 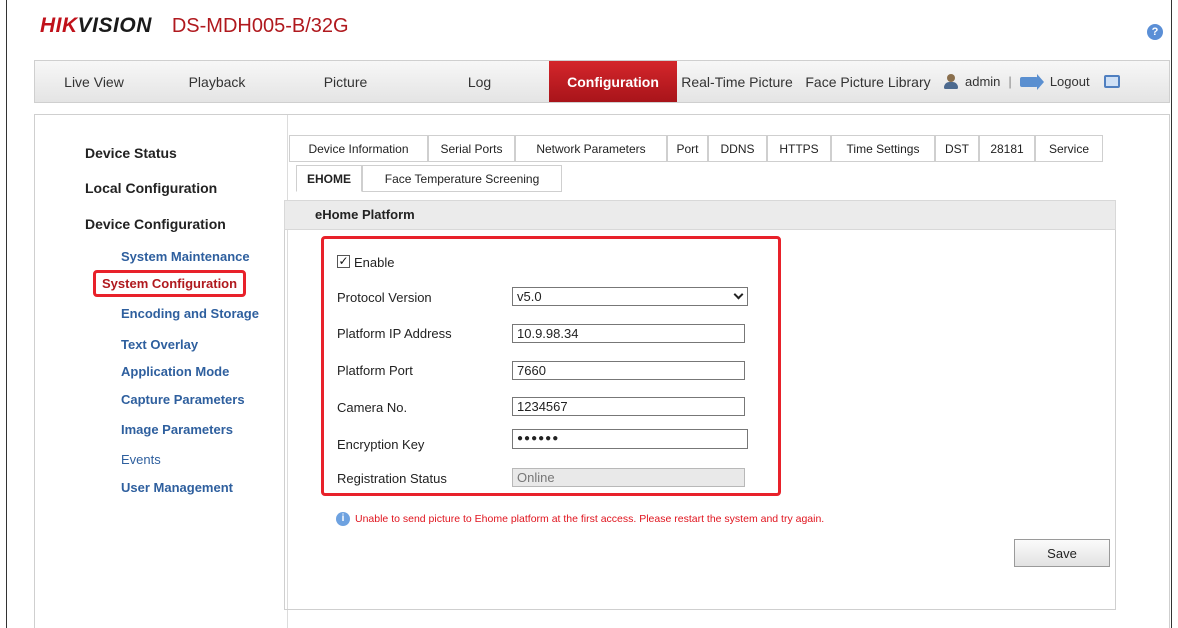 I want to click on device-model: DS-MDH005-B/32G, so click(x=260, y=26).